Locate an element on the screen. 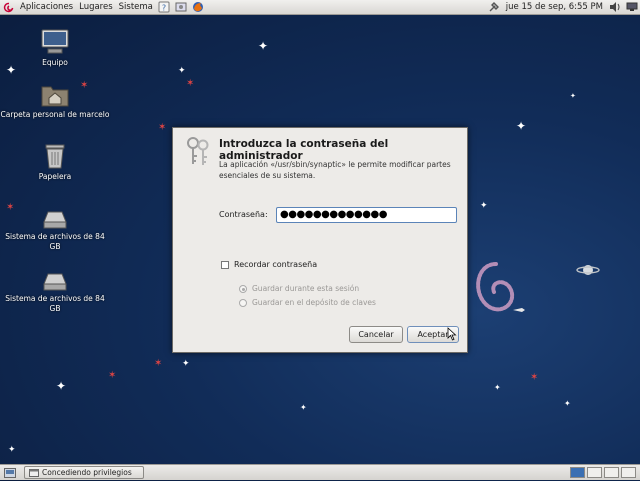 The height and width of the screenshot is (481, 640). desktop-icon-label: Carpeta personal de marcelo is located at coordinates (55, 114).